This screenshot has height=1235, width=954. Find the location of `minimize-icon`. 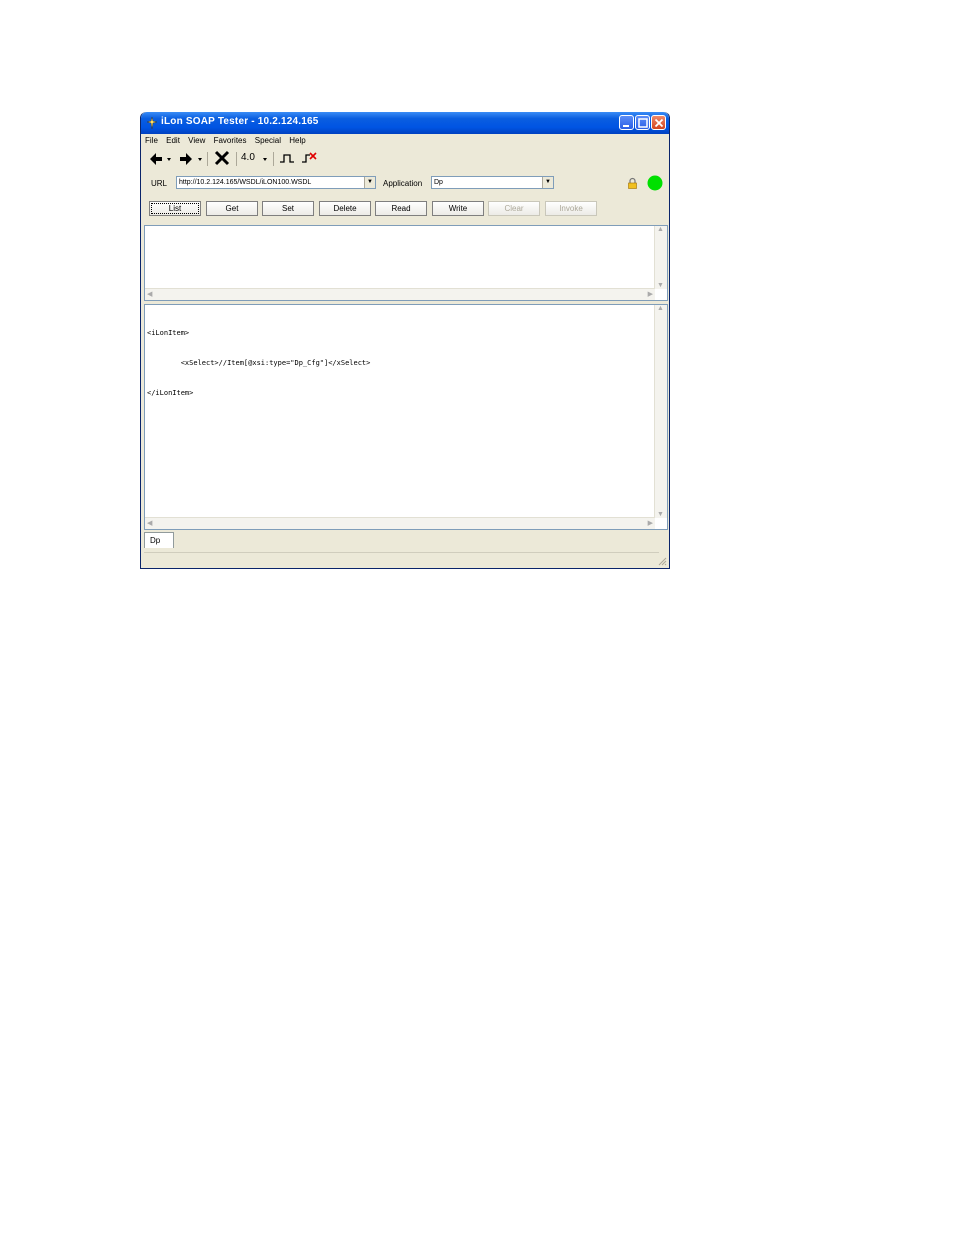

minimize-icon is located at coordinates (626, 126).